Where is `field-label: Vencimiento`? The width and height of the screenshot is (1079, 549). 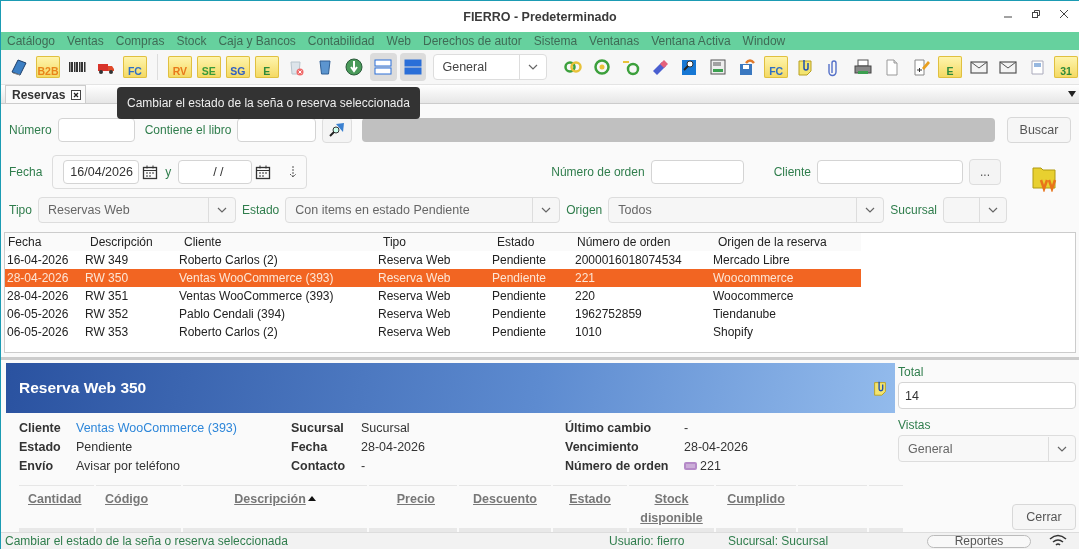 field-label: Vencimiento is located at coordinates (602, 447).